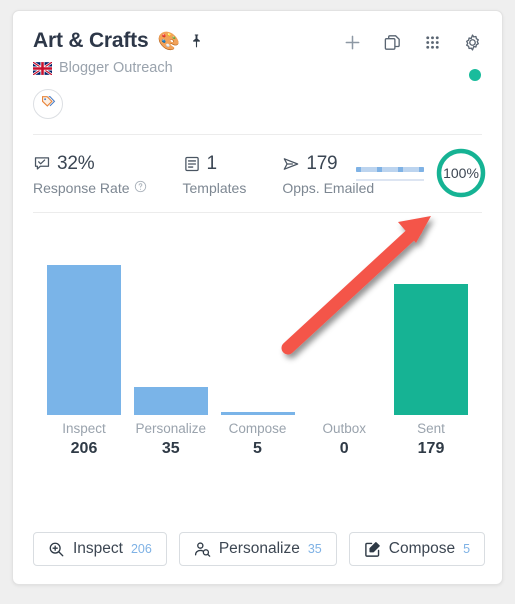  Describe the element at coordinates (56, 549) in the screenshot. I see `magnify-plus-icon` at that location.